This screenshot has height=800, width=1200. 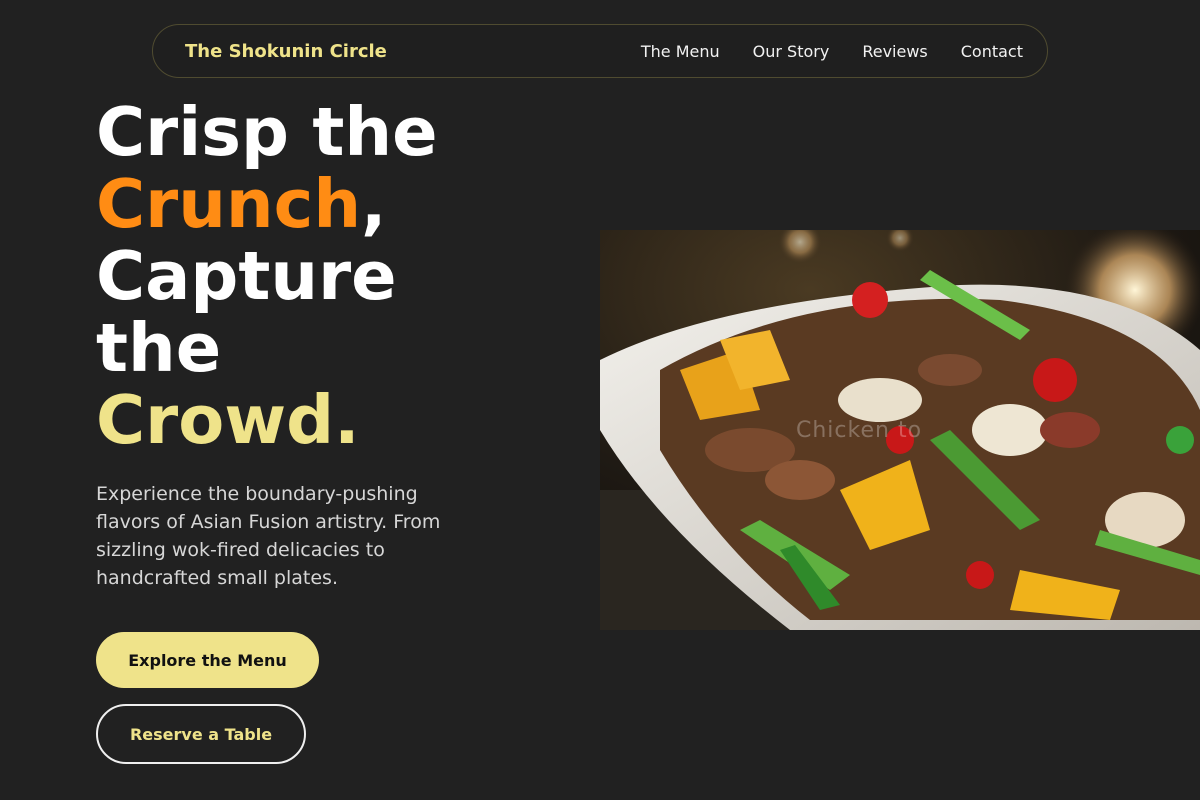 I want to click on headline-line-3: Capture, so click(x=246, y=276).